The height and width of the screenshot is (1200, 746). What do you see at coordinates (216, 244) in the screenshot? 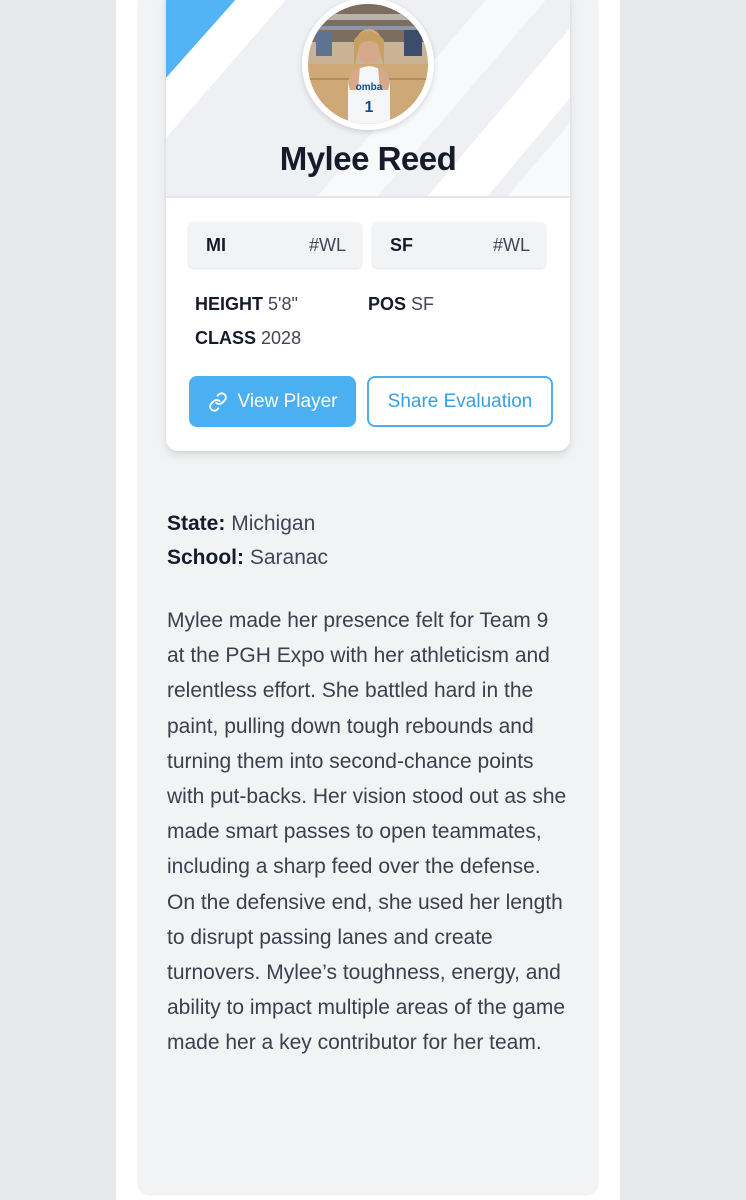
I see `badge-state: MI` at bounding box center [216, 244].